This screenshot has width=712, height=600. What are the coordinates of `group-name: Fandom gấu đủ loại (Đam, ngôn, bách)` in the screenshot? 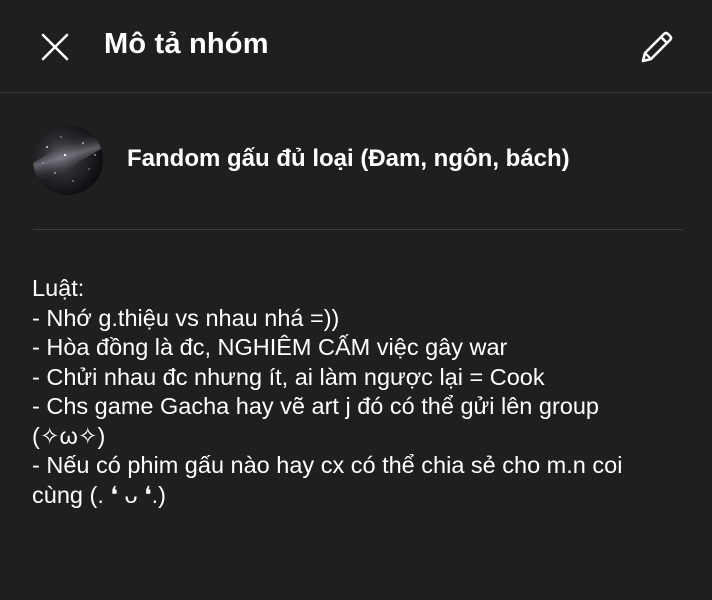 It's located at (348, 158).